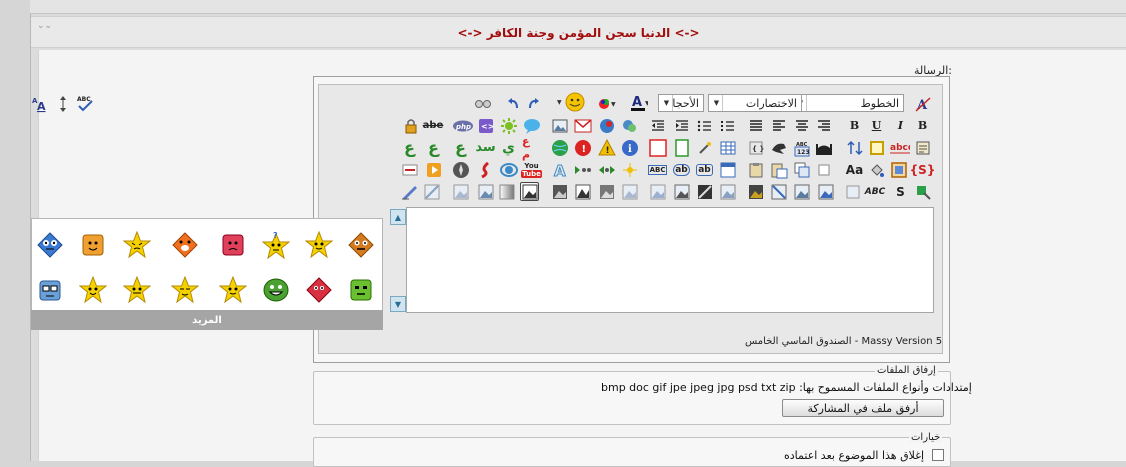 The width and height of the screenshot is (1126, 467). What do you see at coordinates (409, 169) in the screenshot?
I see `horizontal-rule-icon` at bounding box center [409, 169].